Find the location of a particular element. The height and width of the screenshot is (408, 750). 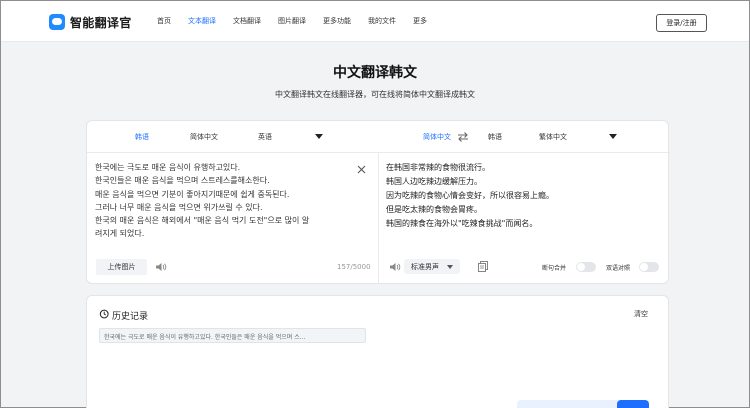

source-speaker-icon is located at coordinates (161, 267).